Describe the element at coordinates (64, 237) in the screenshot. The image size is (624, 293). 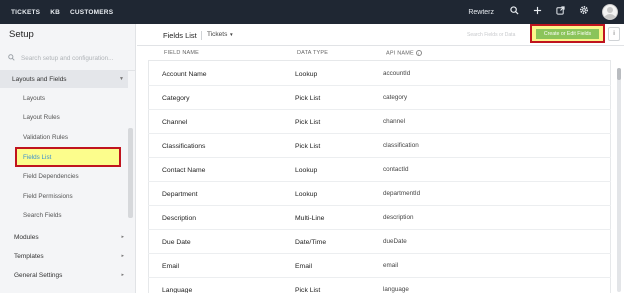
I see `sidebar-section-modules: Modules ▸` at that location.